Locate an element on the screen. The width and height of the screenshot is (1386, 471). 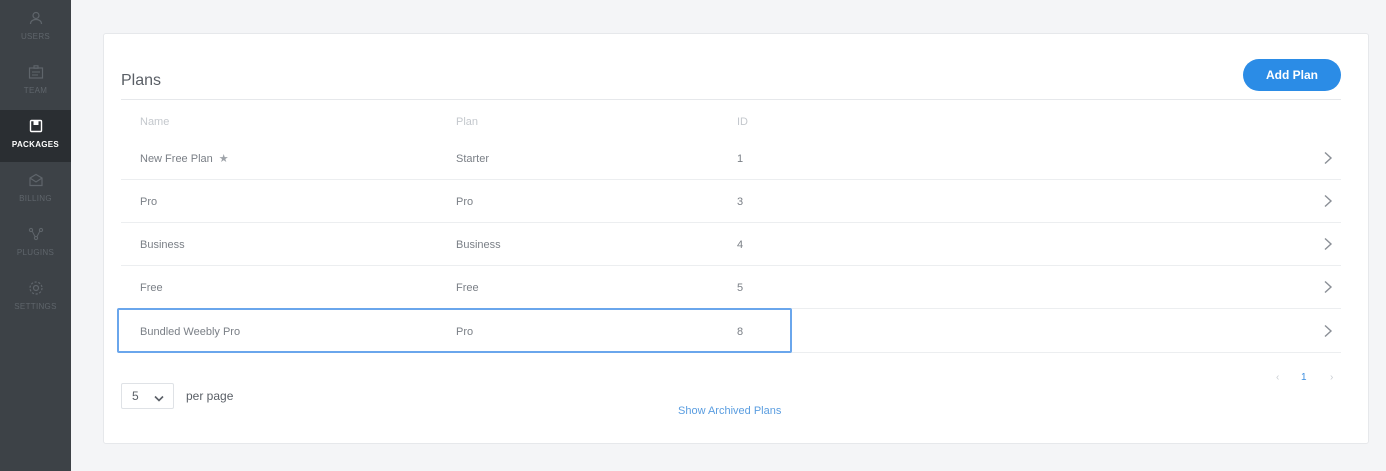
sidebar-item-label: BILLING is located at coordinates (35, 198).